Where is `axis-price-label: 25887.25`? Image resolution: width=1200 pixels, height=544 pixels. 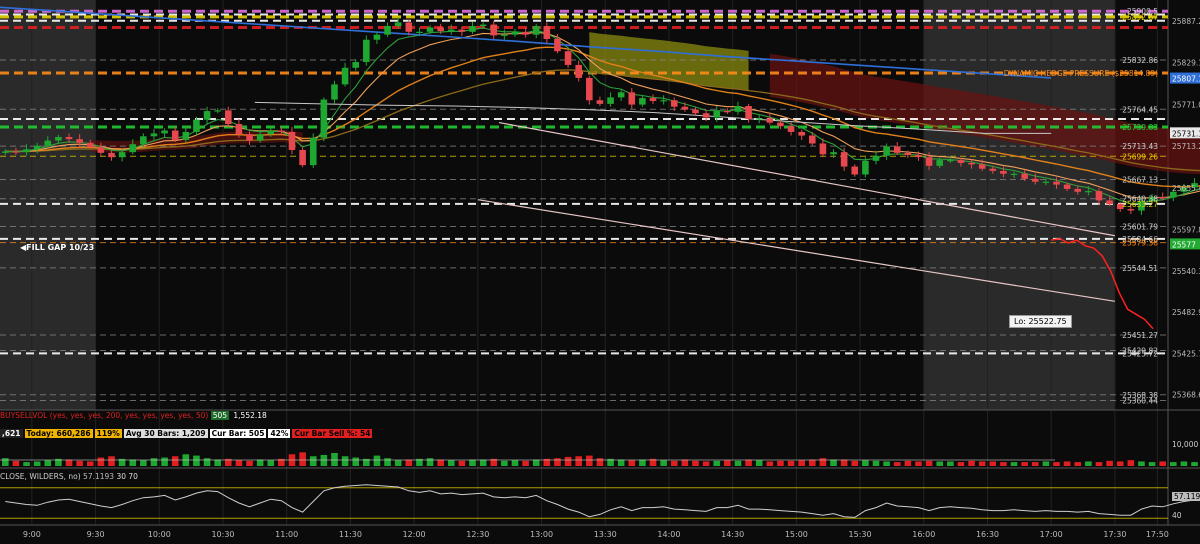
axis-price-label: 25887.25 is located at coordinates (1186, 21).